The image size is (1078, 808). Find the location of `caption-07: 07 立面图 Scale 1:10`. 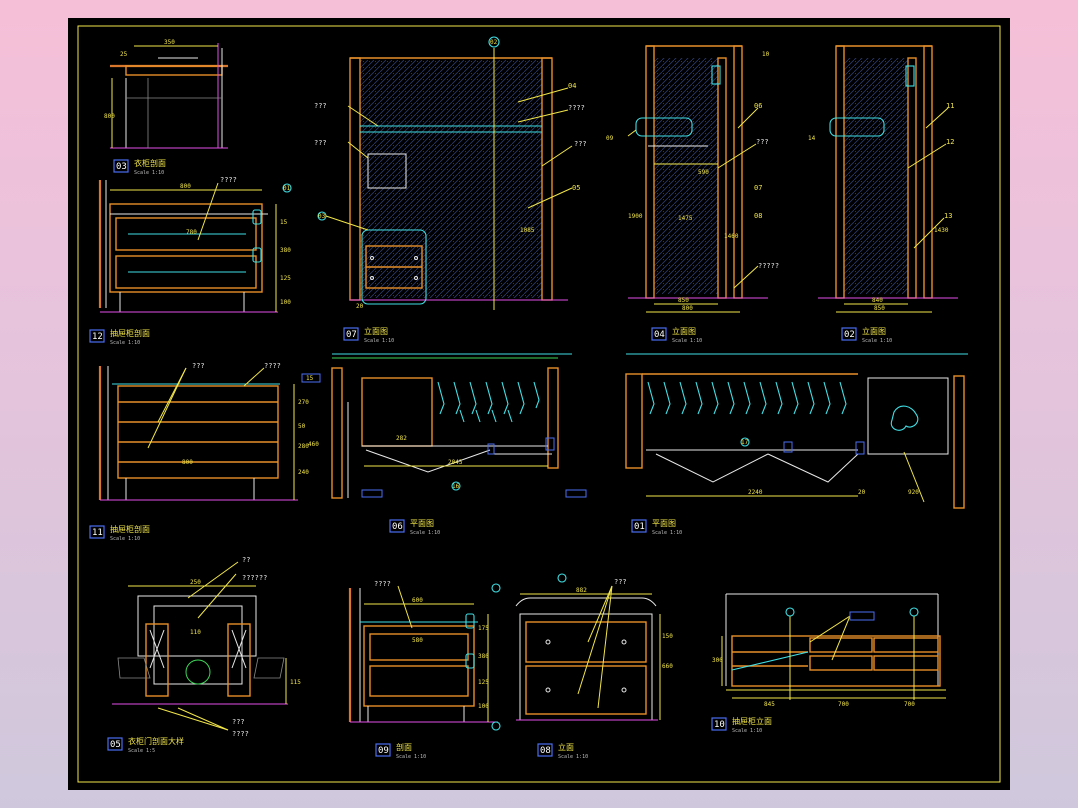

caption-07: 07 立面图 Scale 1:10 is located at coordinates (368, 335).